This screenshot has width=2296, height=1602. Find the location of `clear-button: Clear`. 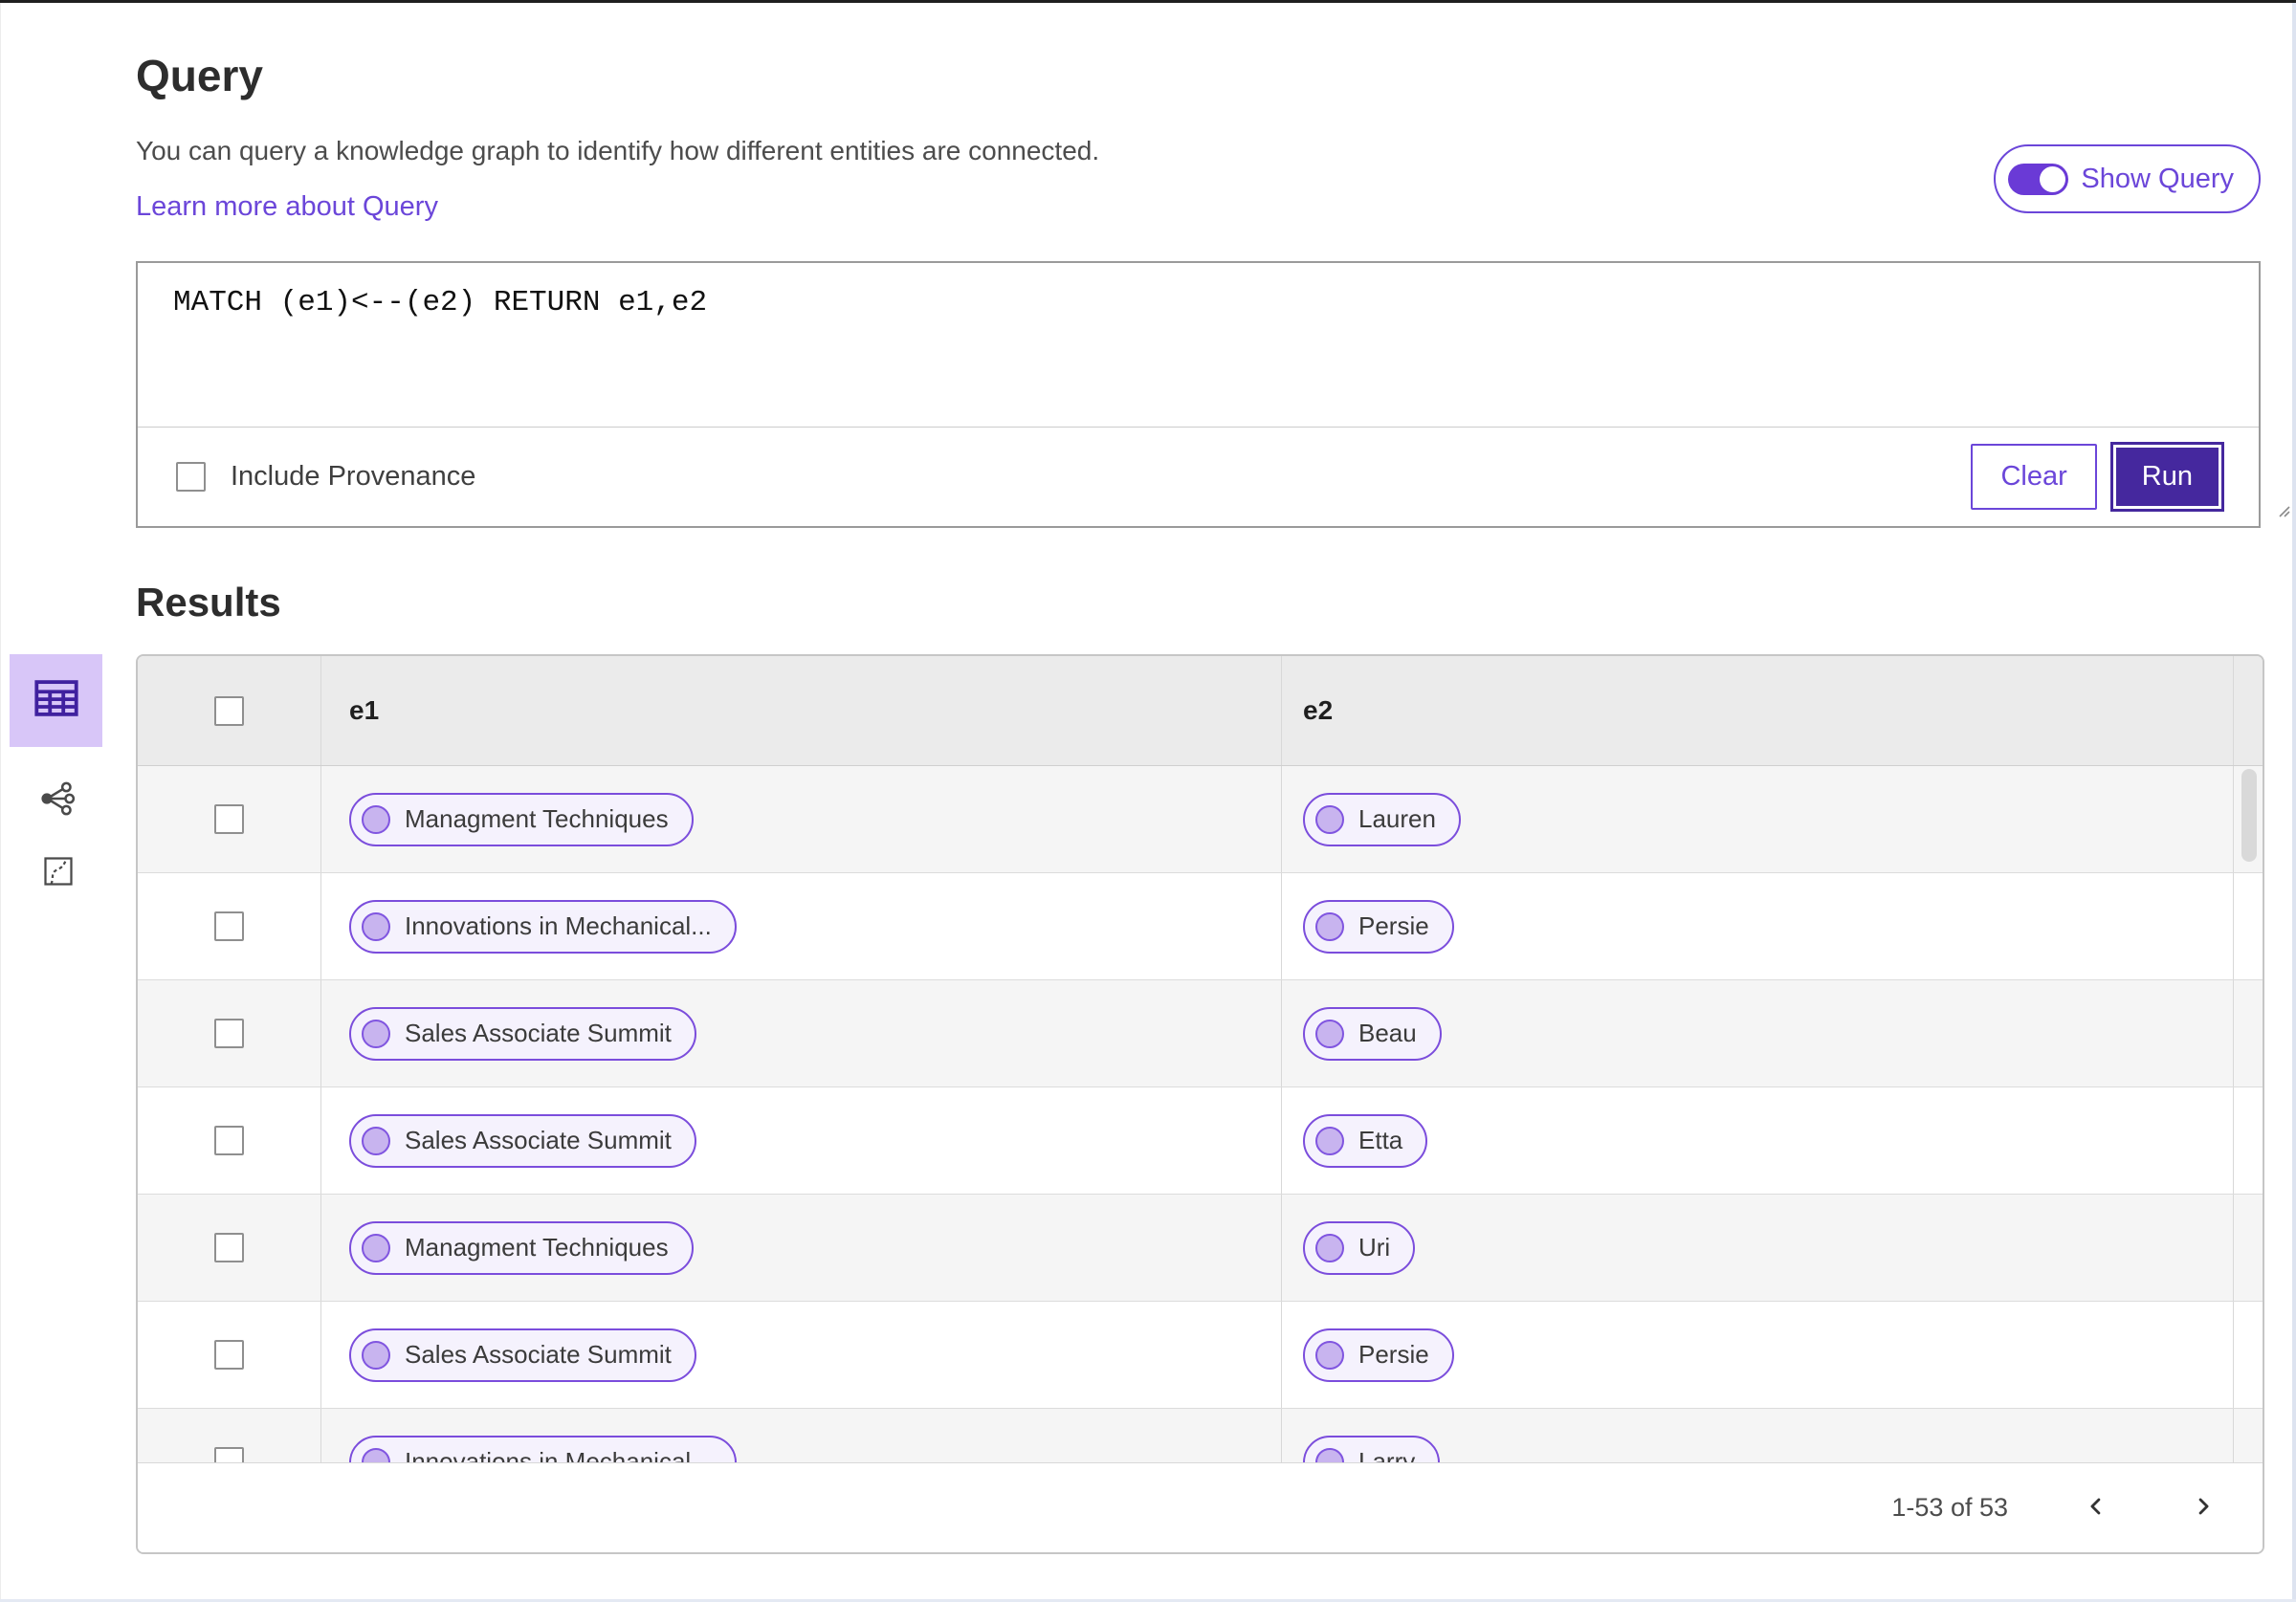

clear-button: Clear is located at coordinates (2034, 477).